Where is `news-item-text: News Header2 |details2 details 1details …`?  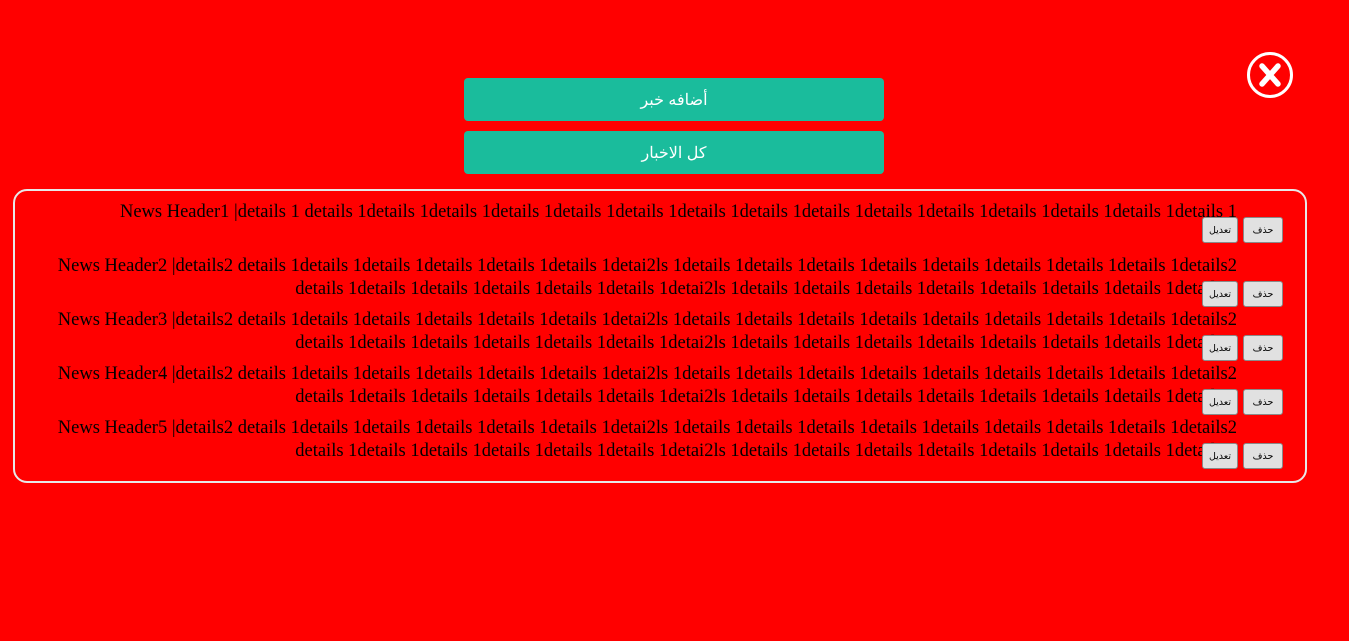
news-item-text: News Header2 |details2 details 1details … is located at coordinates (647, 277).